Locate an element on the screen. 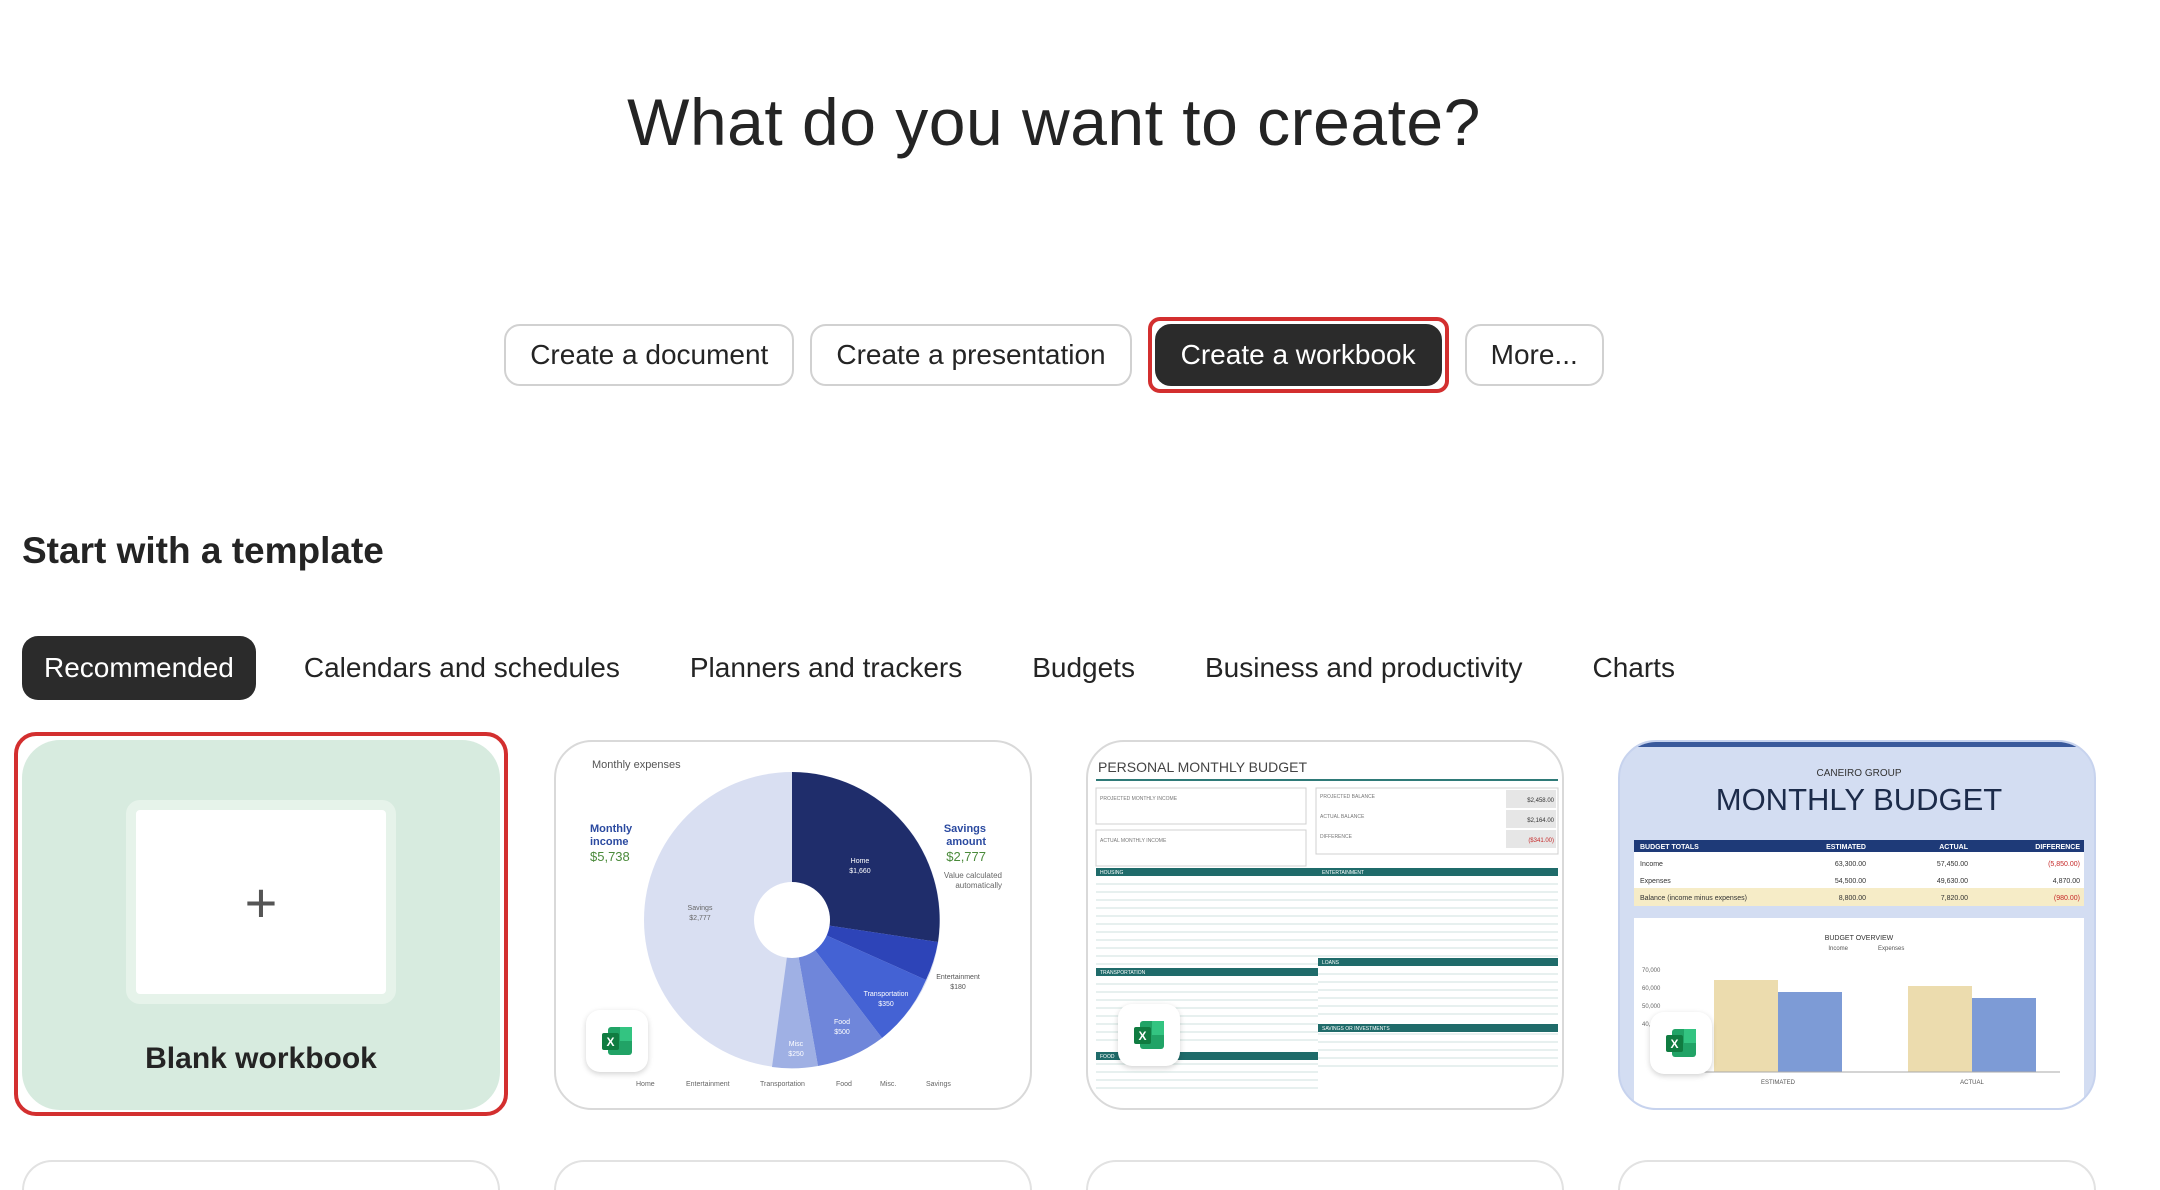 This screenshot has height=1190, width=2160. tab-charts: Charts is located at coordinates (1633, 668).